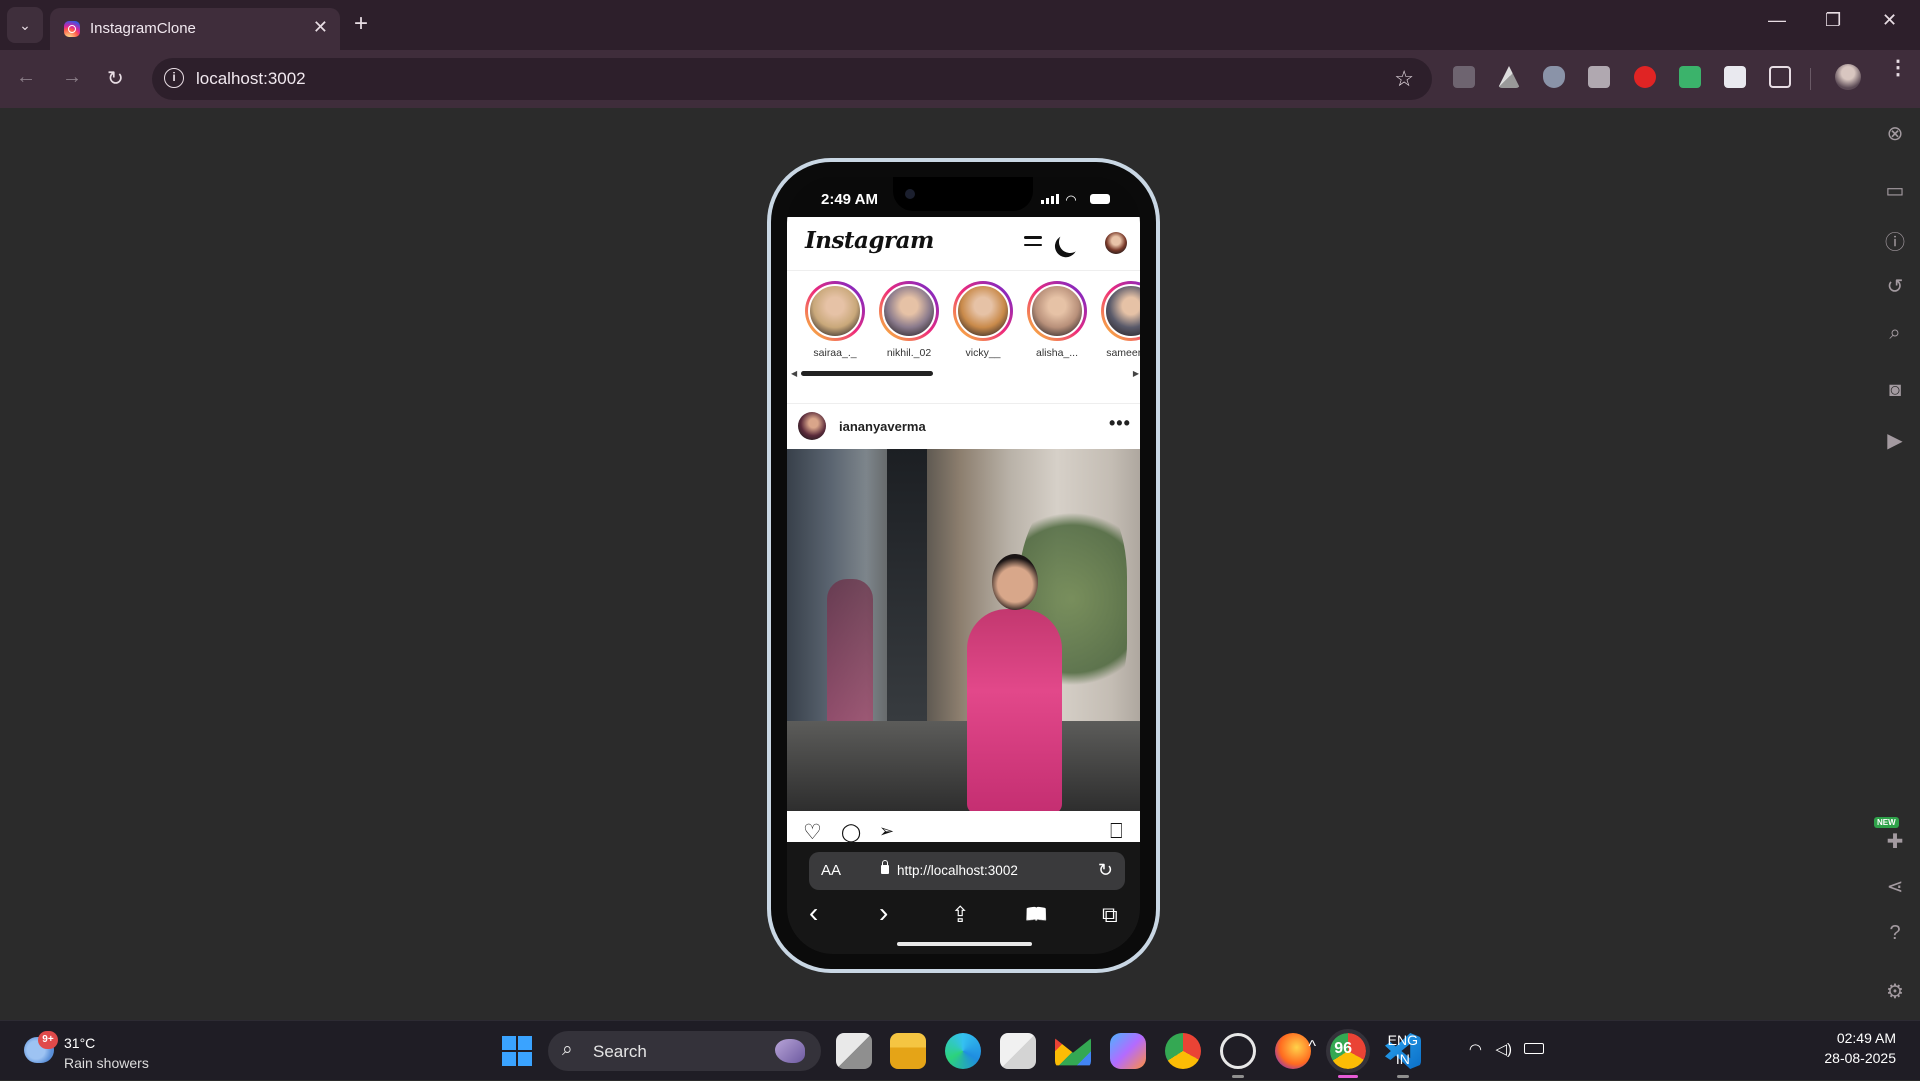 This screenshot has height=1081, width=1920. Describe the element at coordinates (1645, 77) in the screenshot. I see `adblock-extension-icon` at that location.